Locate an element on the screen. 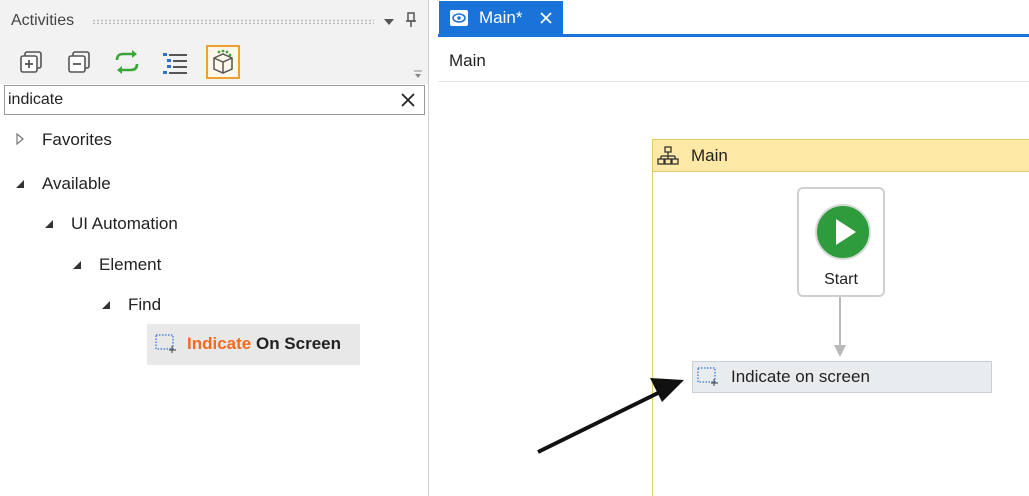 This screenshot has height=496, width=1029. view-options-button is located at coordinates (175, 62).